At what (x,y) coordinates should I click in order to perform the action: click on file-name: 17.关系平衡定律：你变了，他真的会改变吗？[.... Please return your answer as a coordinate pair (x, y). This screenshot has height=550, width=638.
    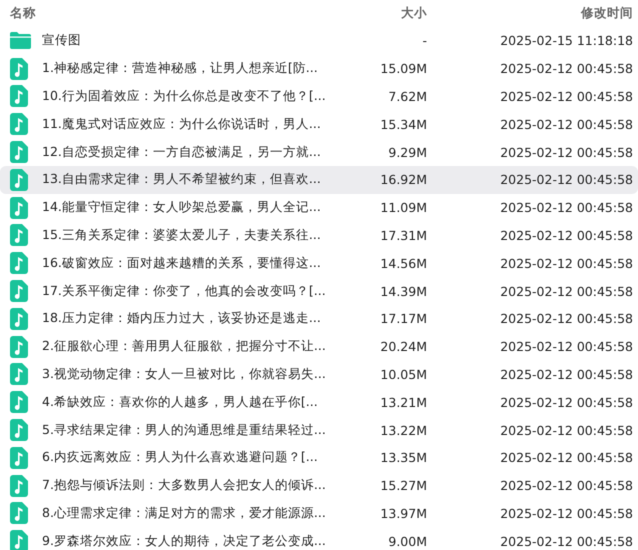
    Looking at the image, I should click on (189, 291).